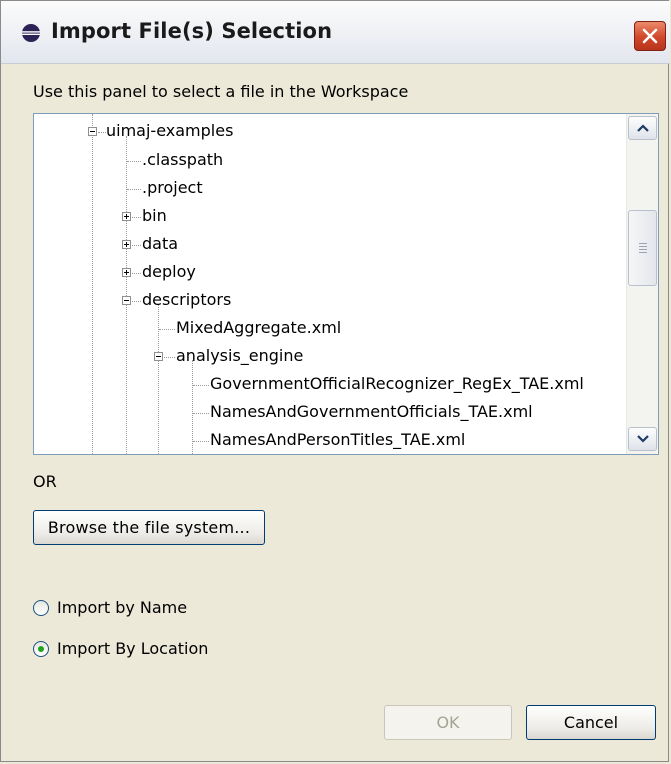 This screenshot has width=671, height=764. I want to click on or-label: OR, so click(45, 481).